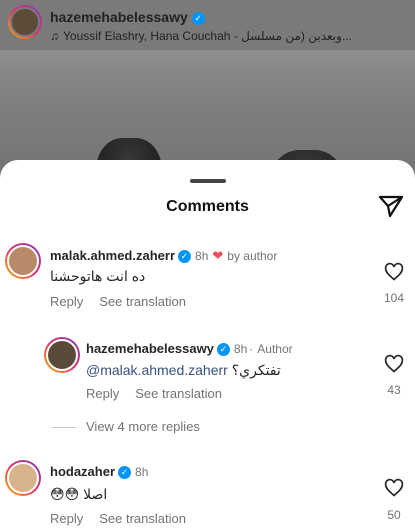 The image size is (415, 532). I want to click on mention-link: @malak.ahmed.zaherr, so click(157, 370).